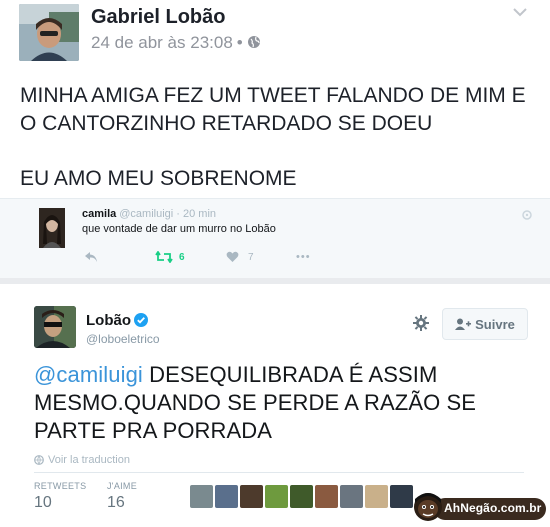 This screenshot has height=527, width=550. I want to click on retweets-stat: RETWEETS 10, so click(60, 496).